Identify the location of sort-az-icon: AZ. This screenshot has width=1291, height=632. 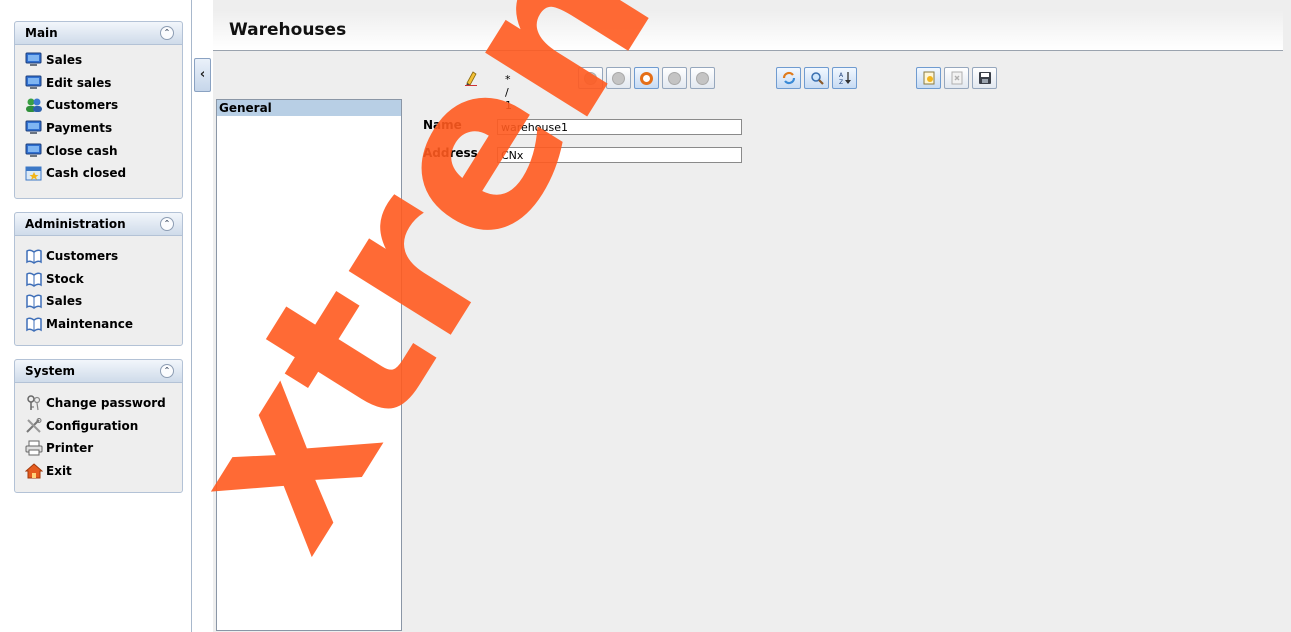
(845, 78).